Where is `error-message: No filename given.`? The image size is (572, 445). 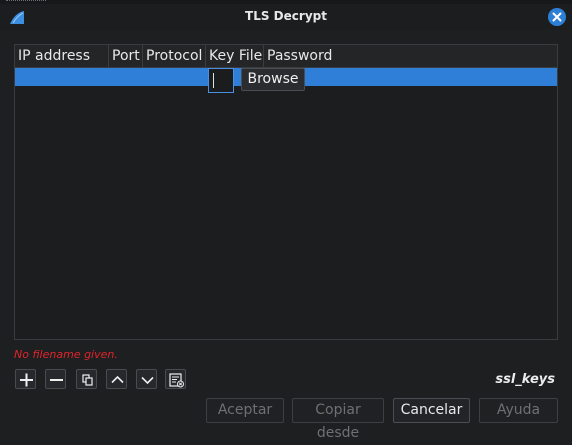 error-message: No filename given. is located at coordinates (66, 354).